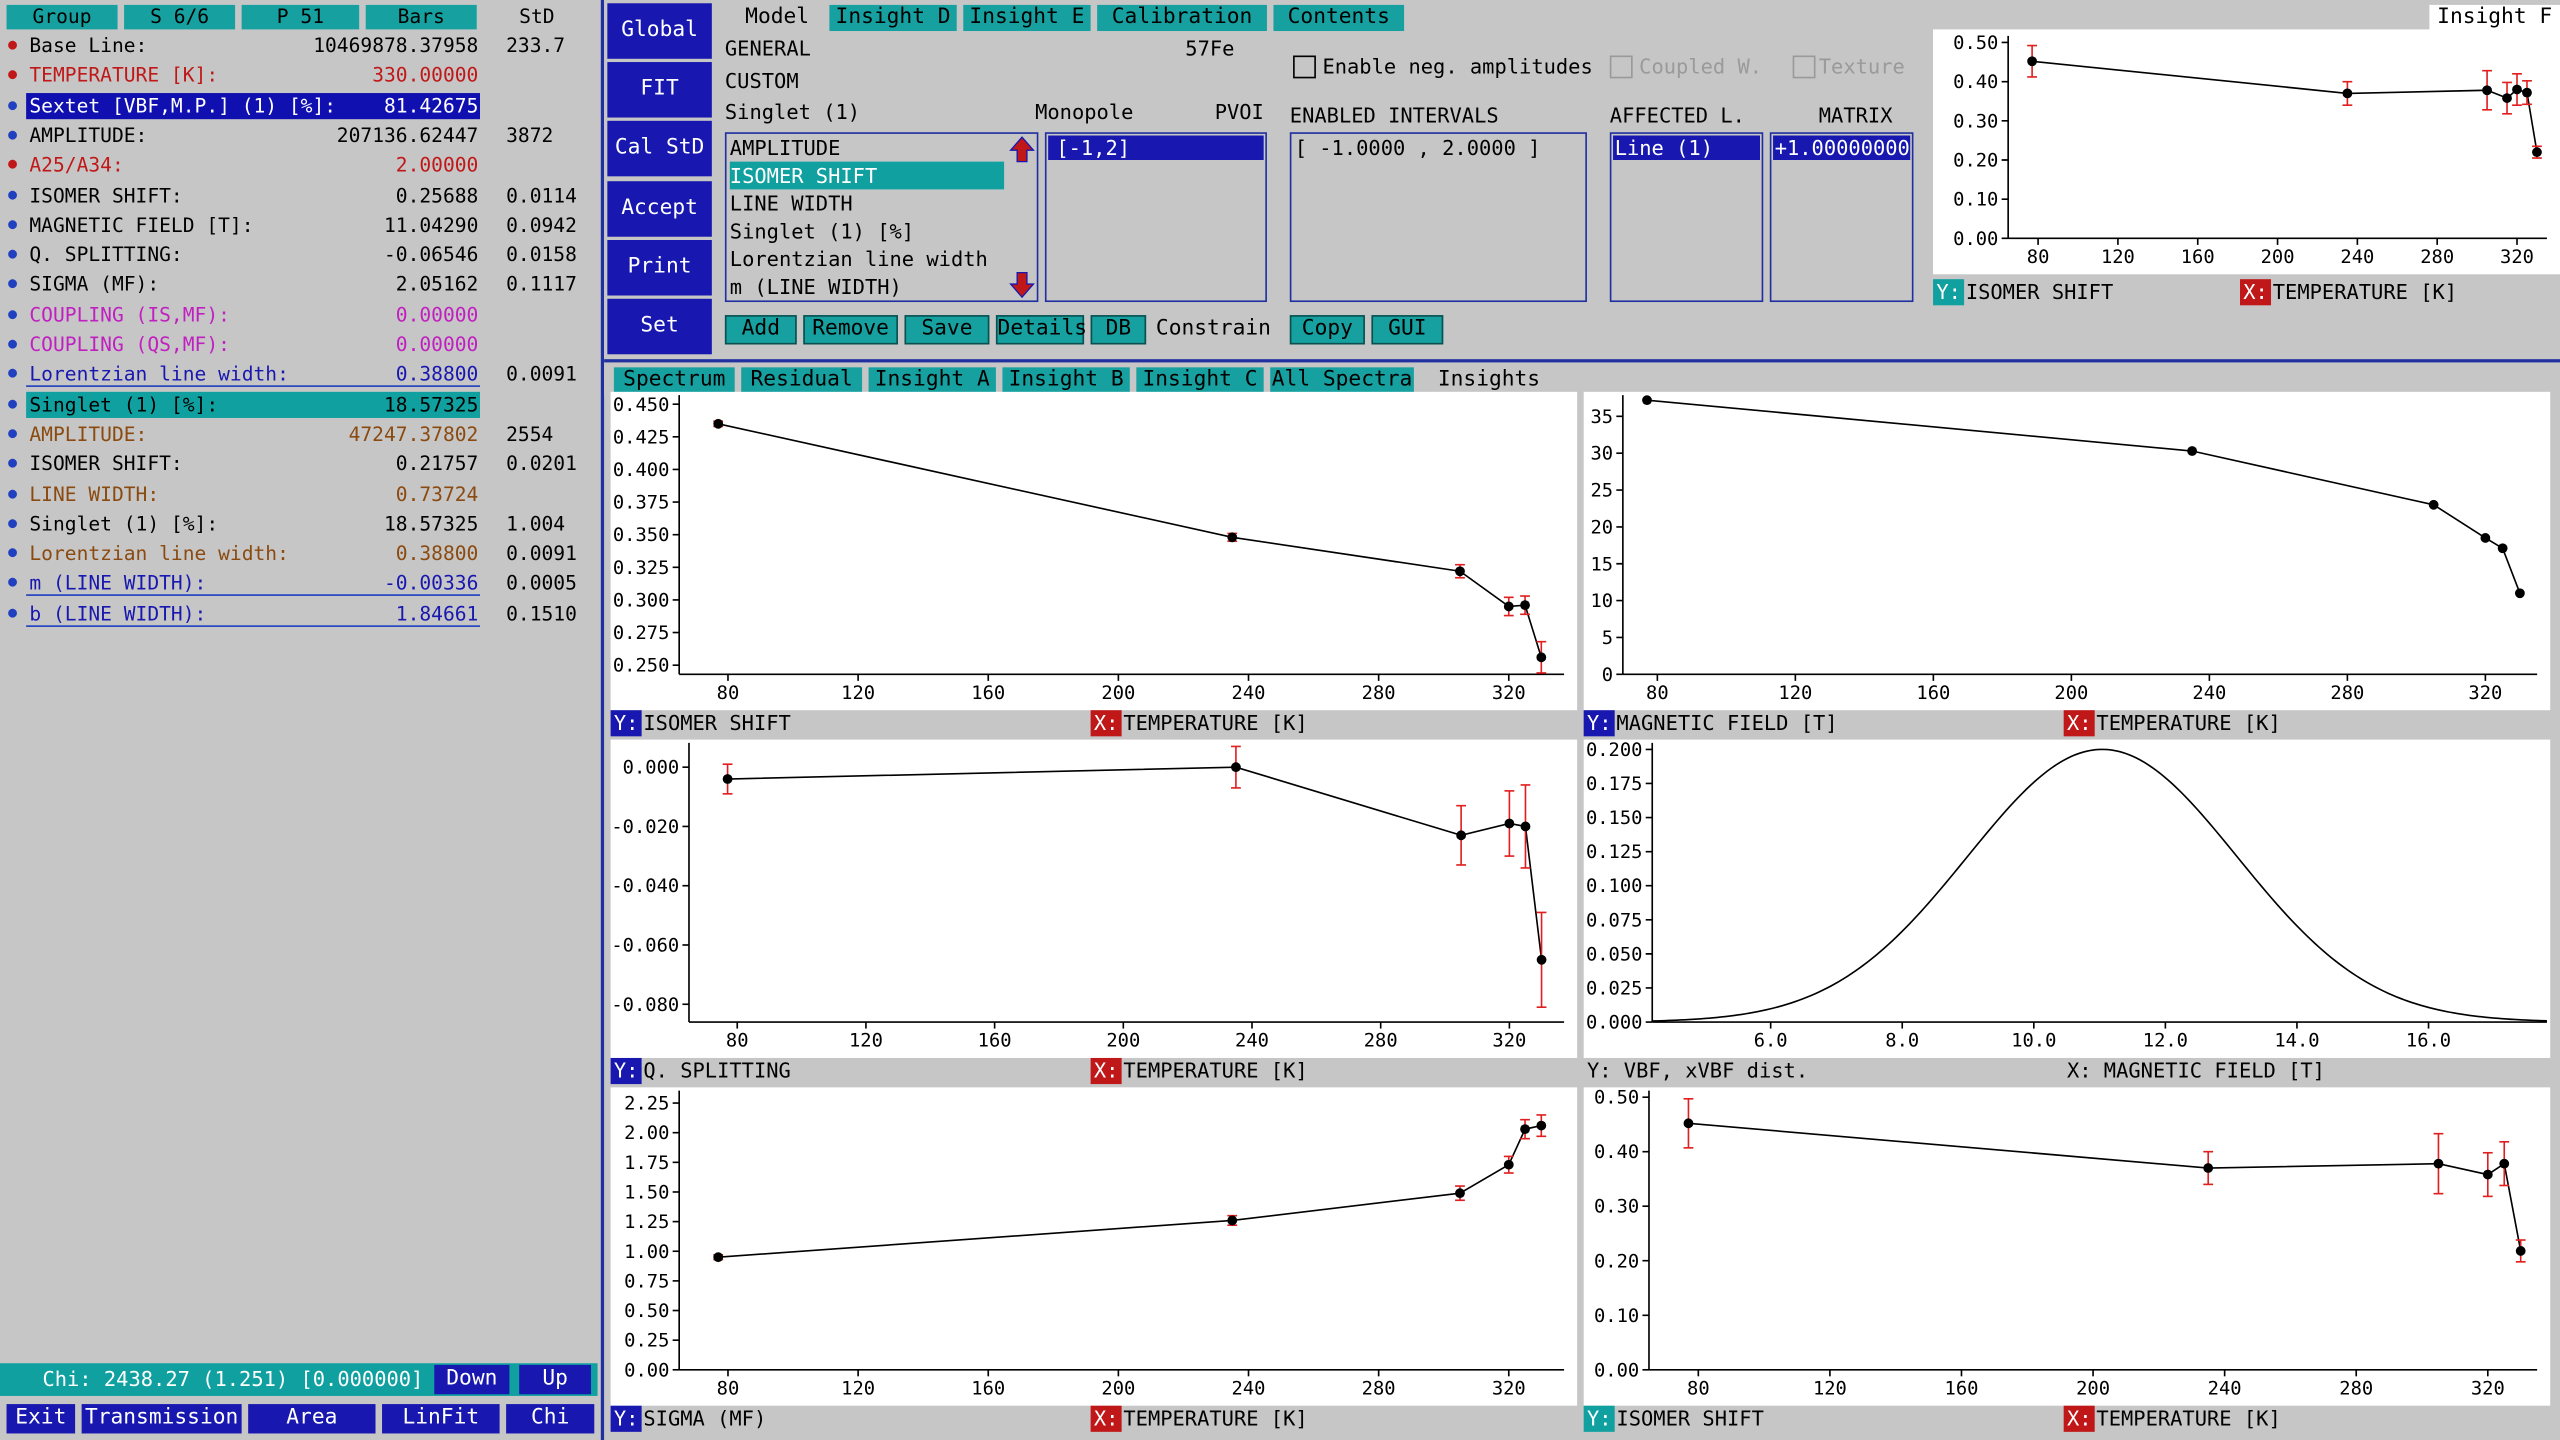  What do you see at coordinates (1804, 67) in the screenshot?
I see `texture-checkbox` at bounding box center [1804, 67].